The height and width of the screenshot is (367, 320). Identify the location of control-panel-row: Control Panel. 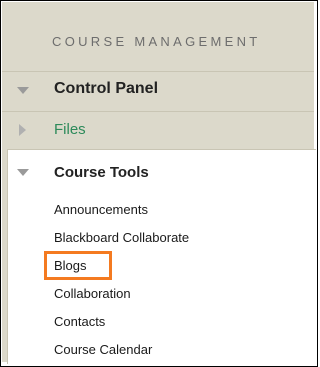
(158, 91).